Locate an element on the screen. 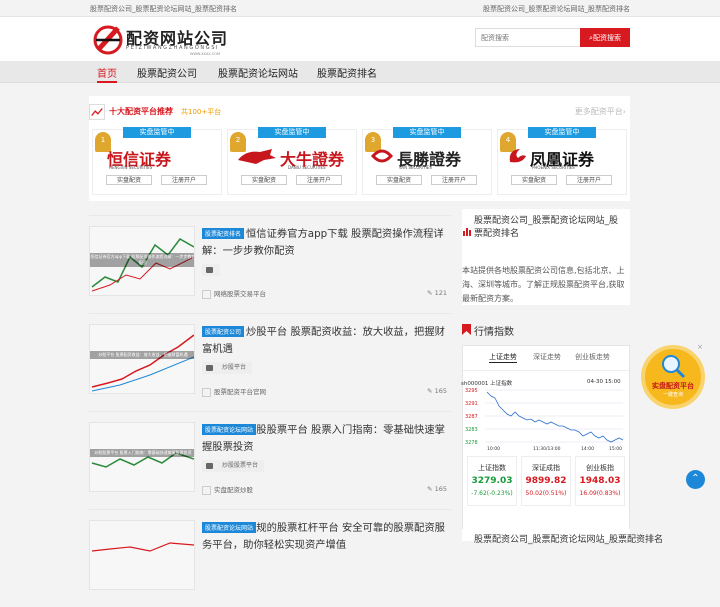 The image size is (720, 607). tag-chip: 炒股股票平台 is located at coordinates (233, 466).